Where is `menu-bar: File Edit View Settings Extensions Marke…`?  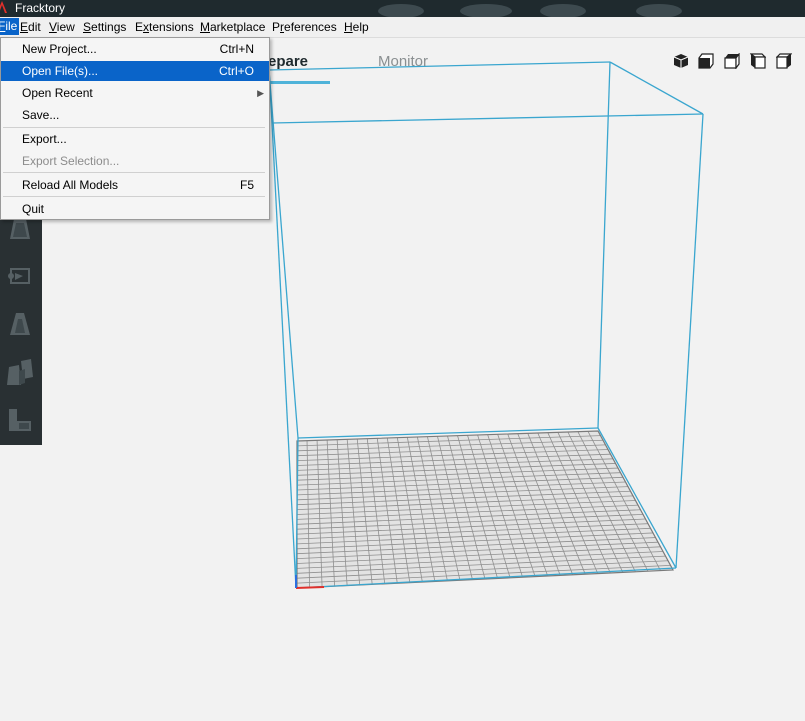
menu-bar: File Edit View Settings Extensions Marke… is located at coordinates (402, 27).